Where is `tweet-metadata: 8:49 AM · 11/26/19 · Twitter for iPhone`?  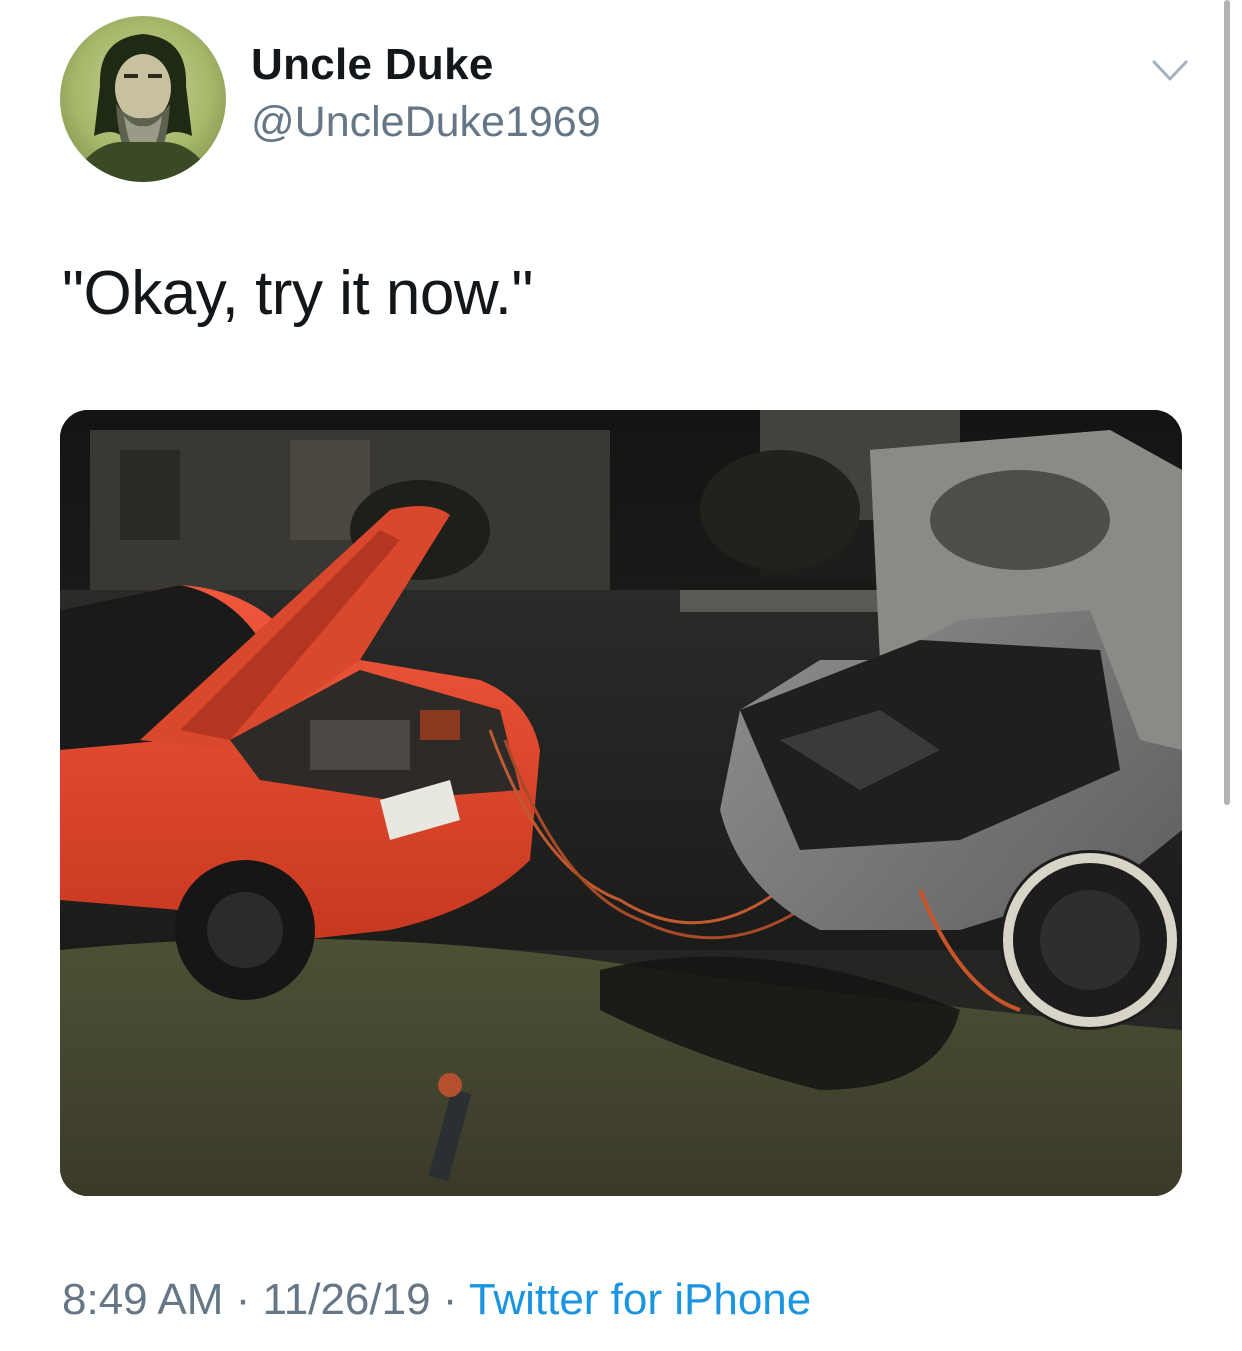 tweet-metadata: 8:49 AM · 11/26/19 · Twitter for iPhone is located at coordinates (436, 1300).